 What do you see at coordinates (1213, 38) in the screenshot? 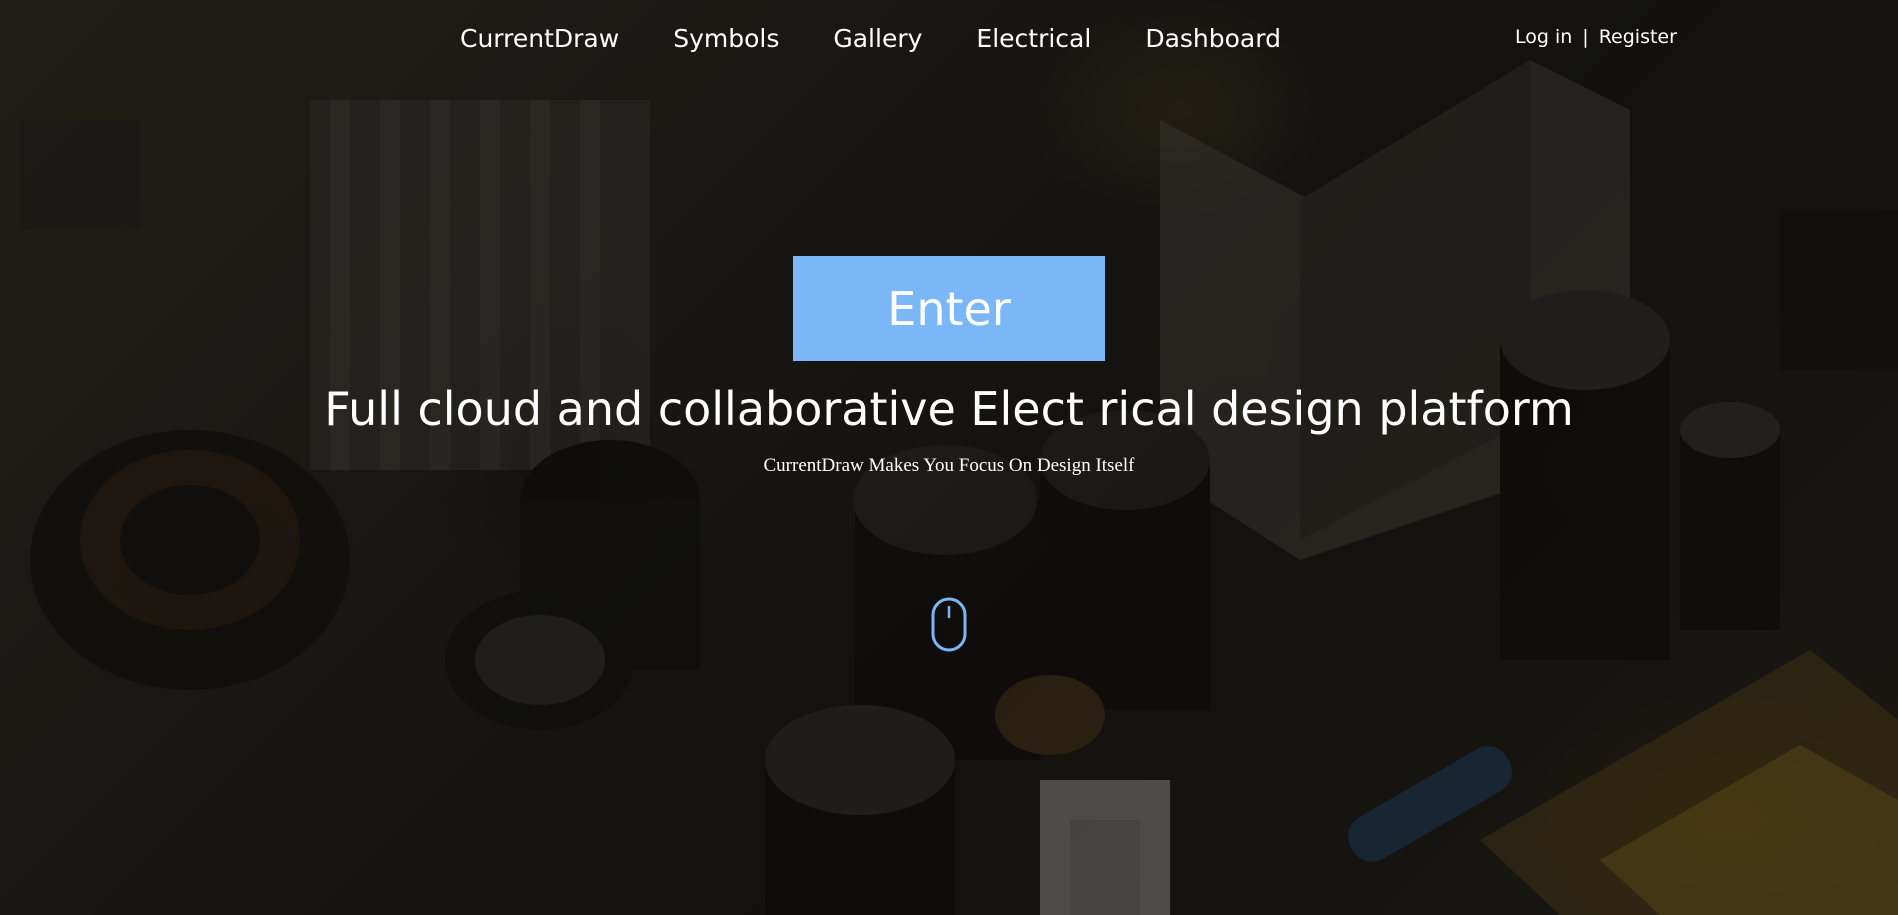
I see `nav-item-dashboard: Dashboard` at bounding box center [1213, 38].